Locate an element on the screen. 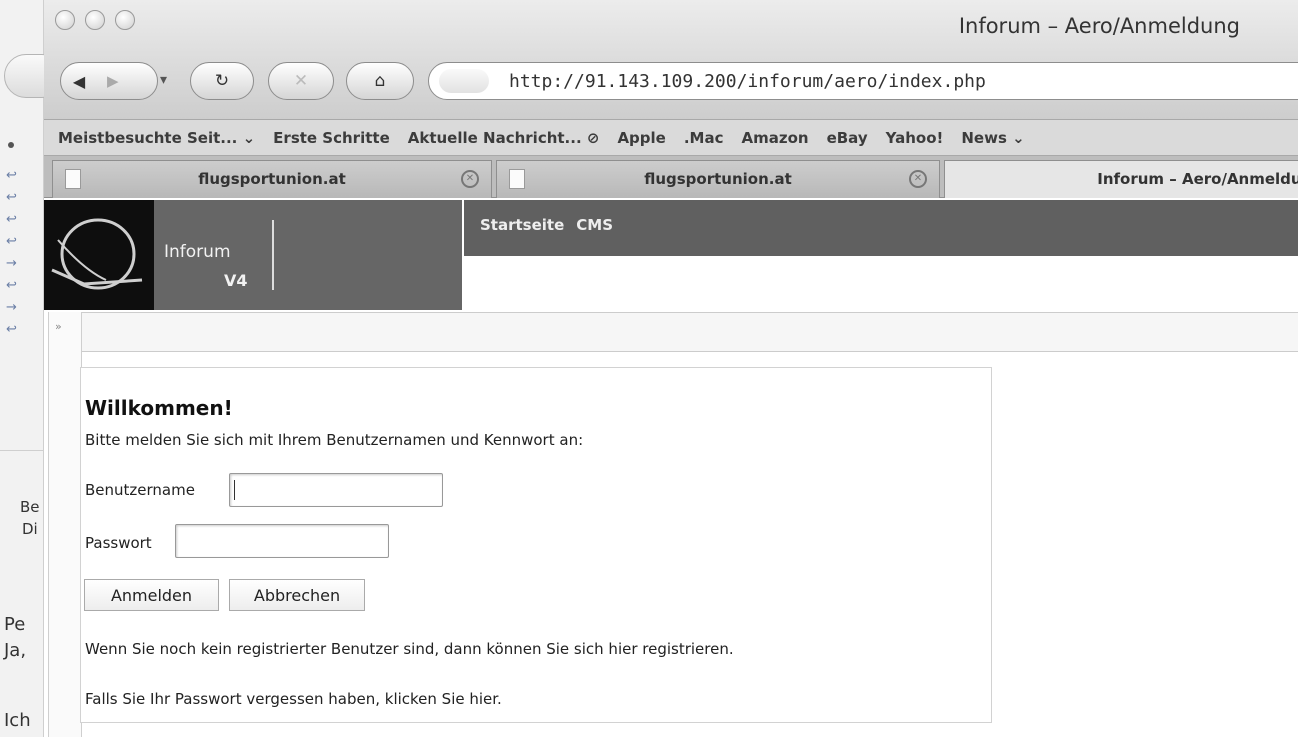 The width and height of the screenshot is (1298, 737). sub-toolbar is located at coordinates (690, 332).